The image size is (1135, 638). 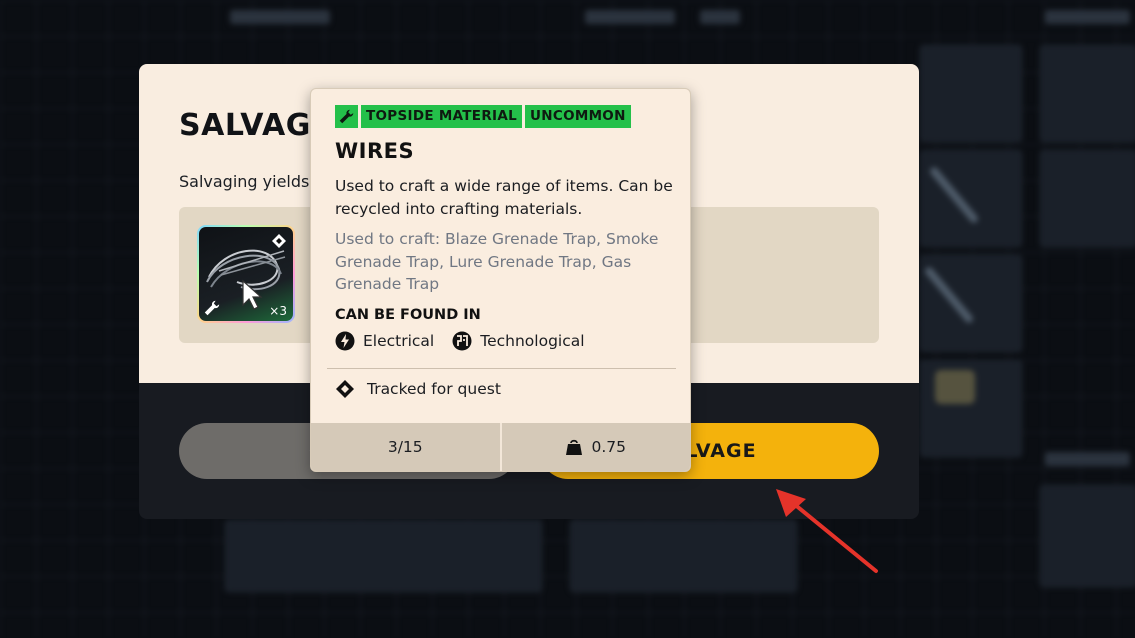 What do you see at coordinates (408, 315) in the screenshot?
I see `found-in-heading: CAN BE FOUND IN` at bounding box center [408, 315].